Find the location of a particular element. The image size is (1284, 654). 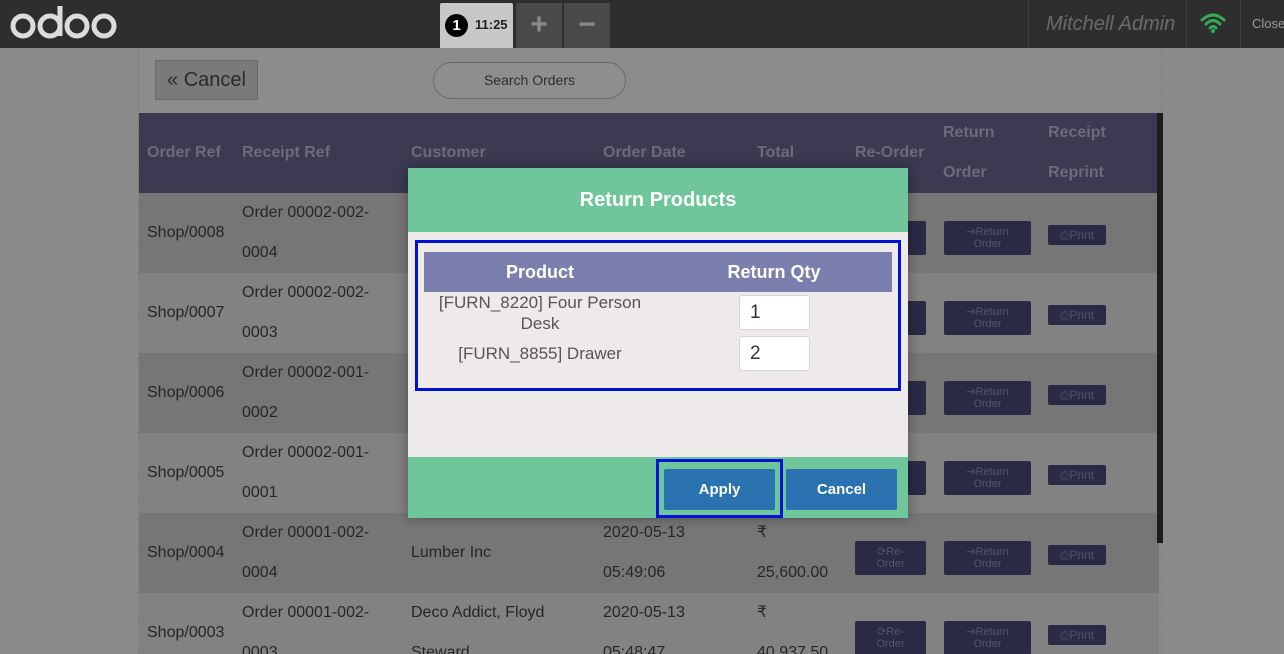

modal-title: Return Products is located at coordinates (658, 200).